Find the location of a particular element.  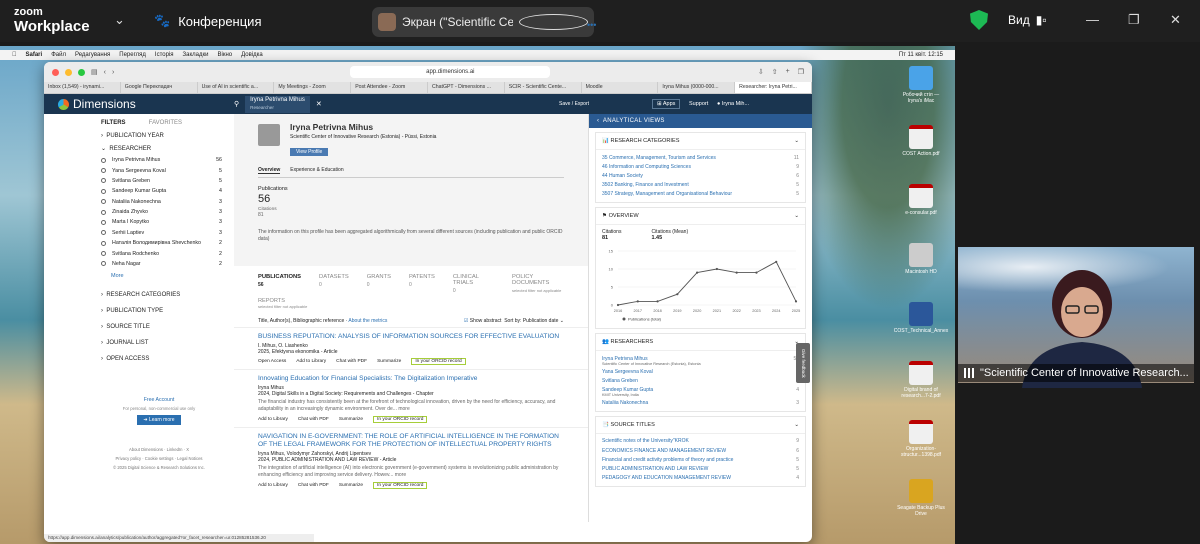

analytics-row: 3502 Banking, Finance and Investment 5 is located at coordinates (700, 185).